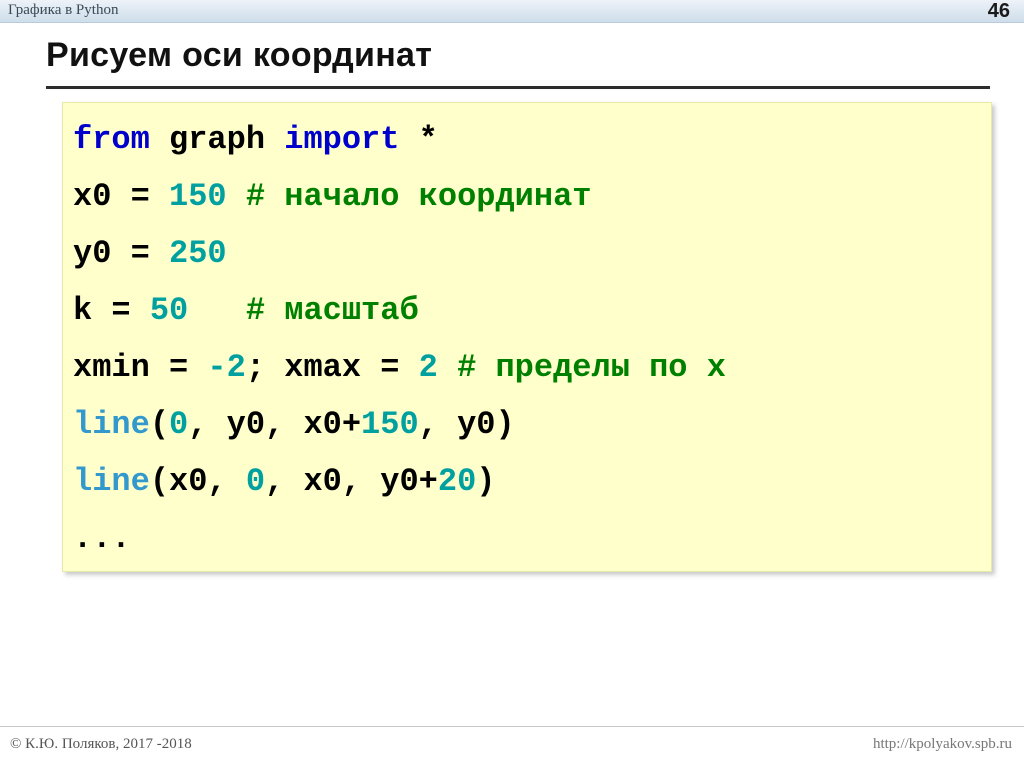 The image size is (1024, 767). What do you see at coordinates (101, 744) in the screenshot?
I see `footer-copyright: © К.Ю. Поляков, 2017 -2018` at bounding box center [101, 744].